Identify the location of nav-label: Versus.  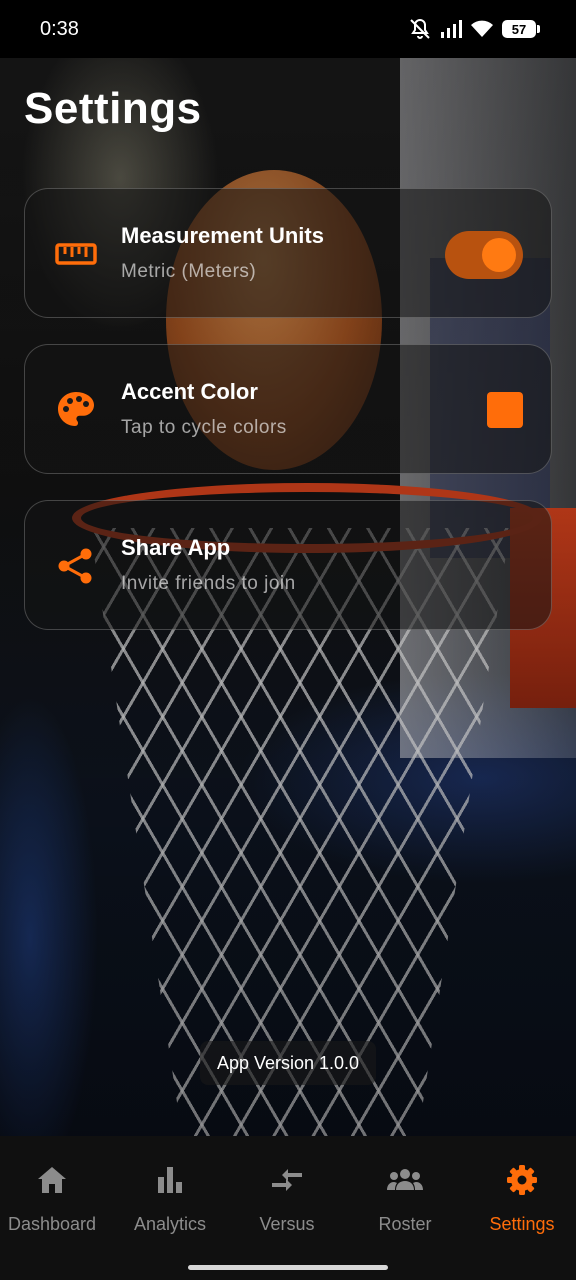
(287, 1224).